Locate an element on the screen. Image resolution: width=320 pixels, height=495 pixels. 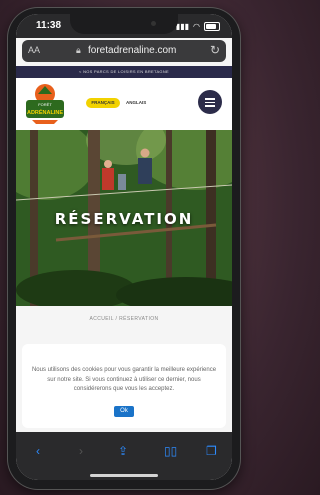
breadcrumb: ACCUEIL / RÉSERVATION is located at coordinates (124, 319).